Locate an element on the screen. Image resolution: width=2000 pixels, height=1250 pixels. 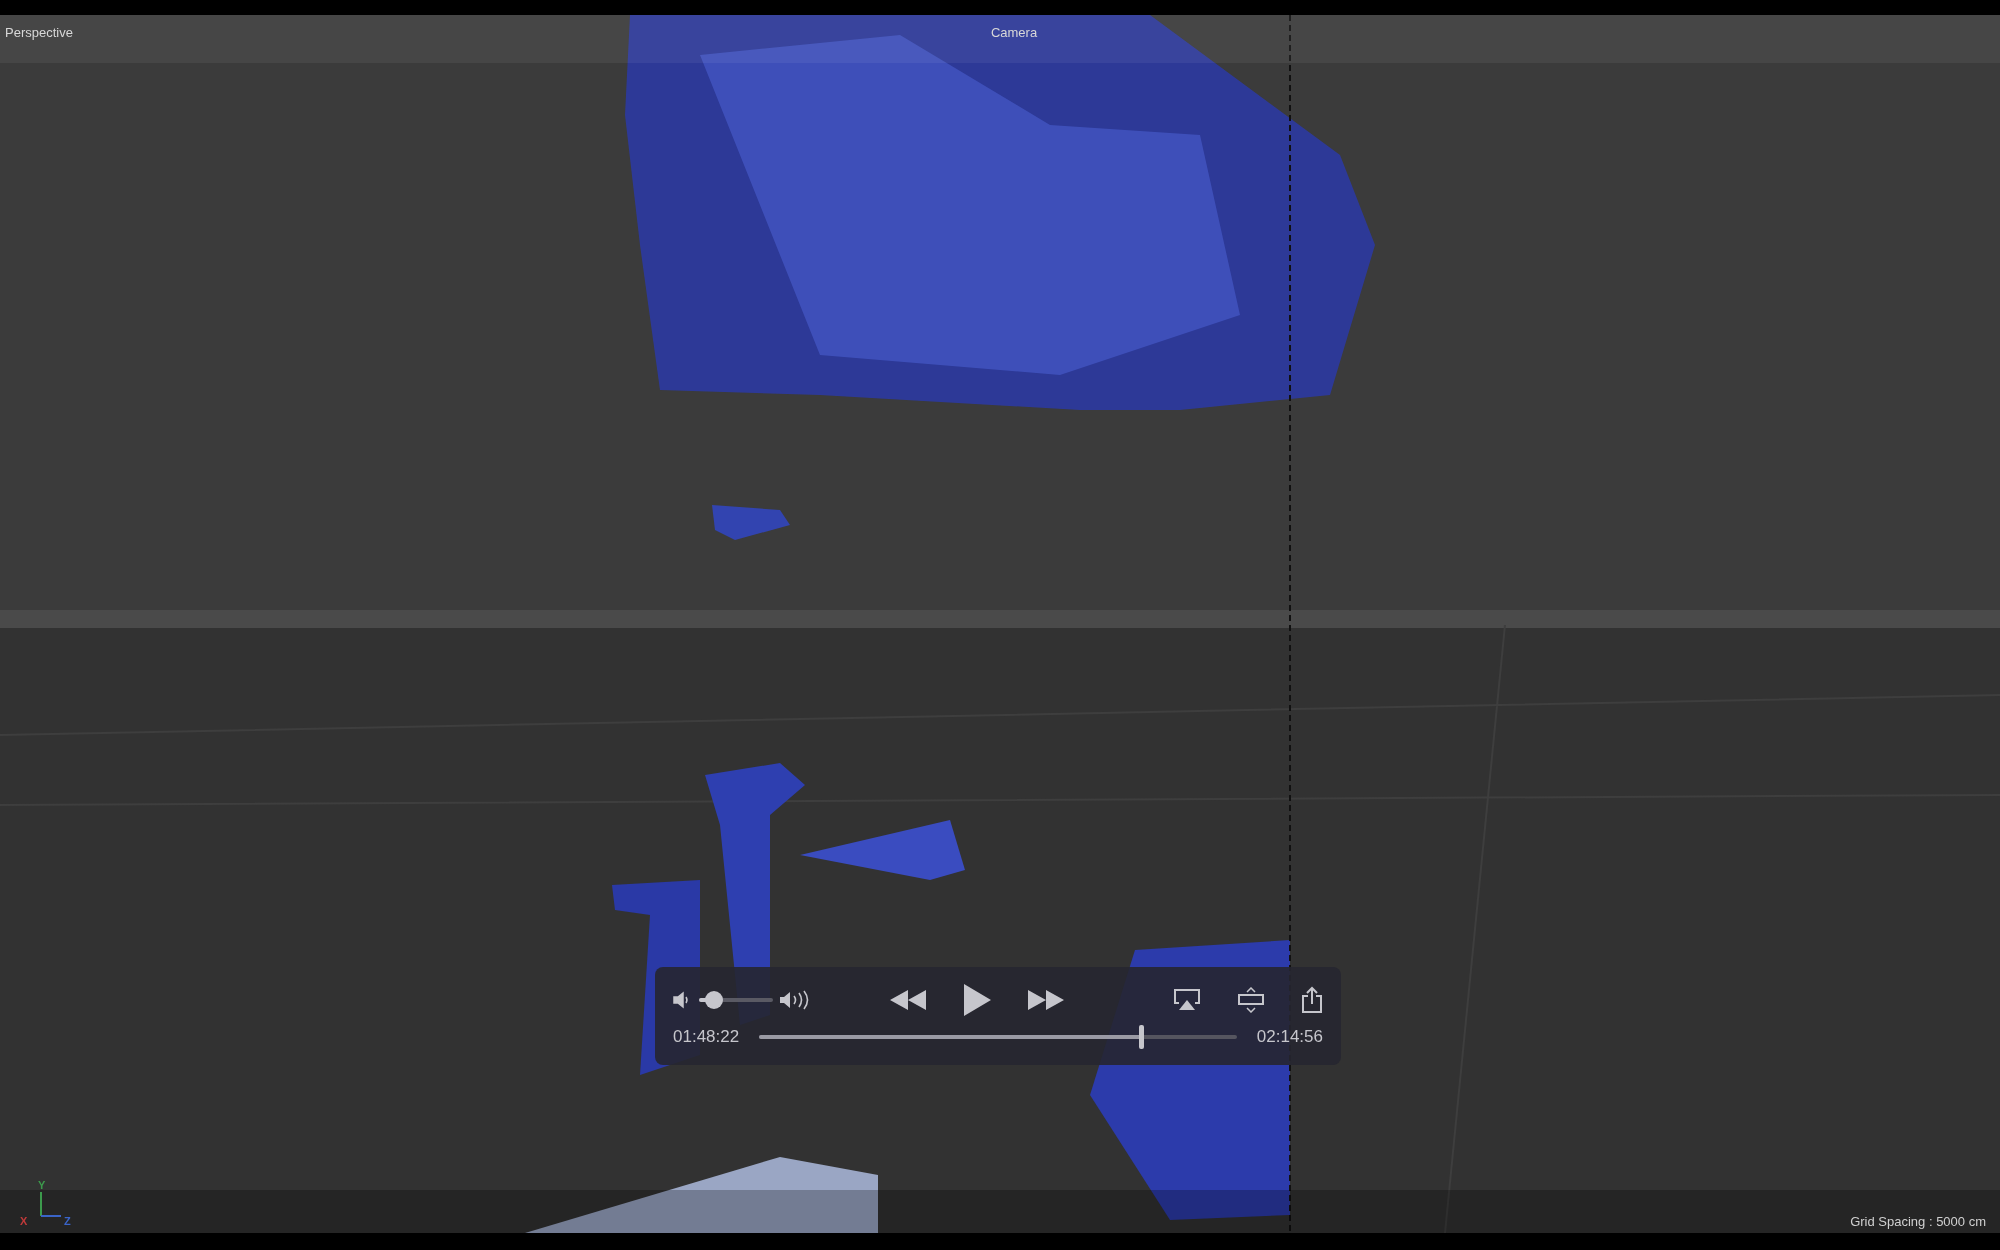
share-button is located at coordinates (1312, 1000).